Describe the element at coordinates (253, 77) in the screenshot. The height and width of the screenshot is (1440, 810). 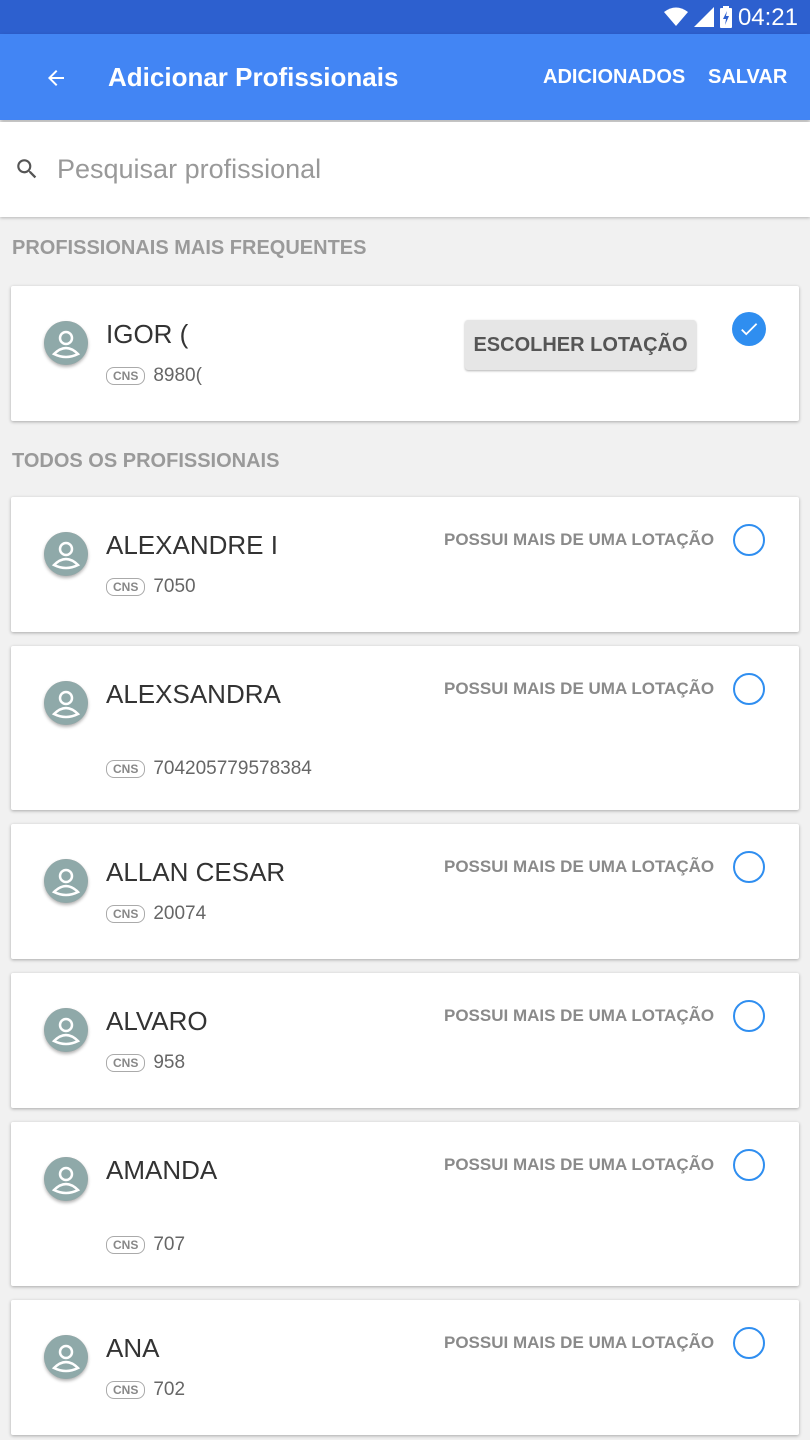
I see `page-title: Adicionar Profissionais` at that location.